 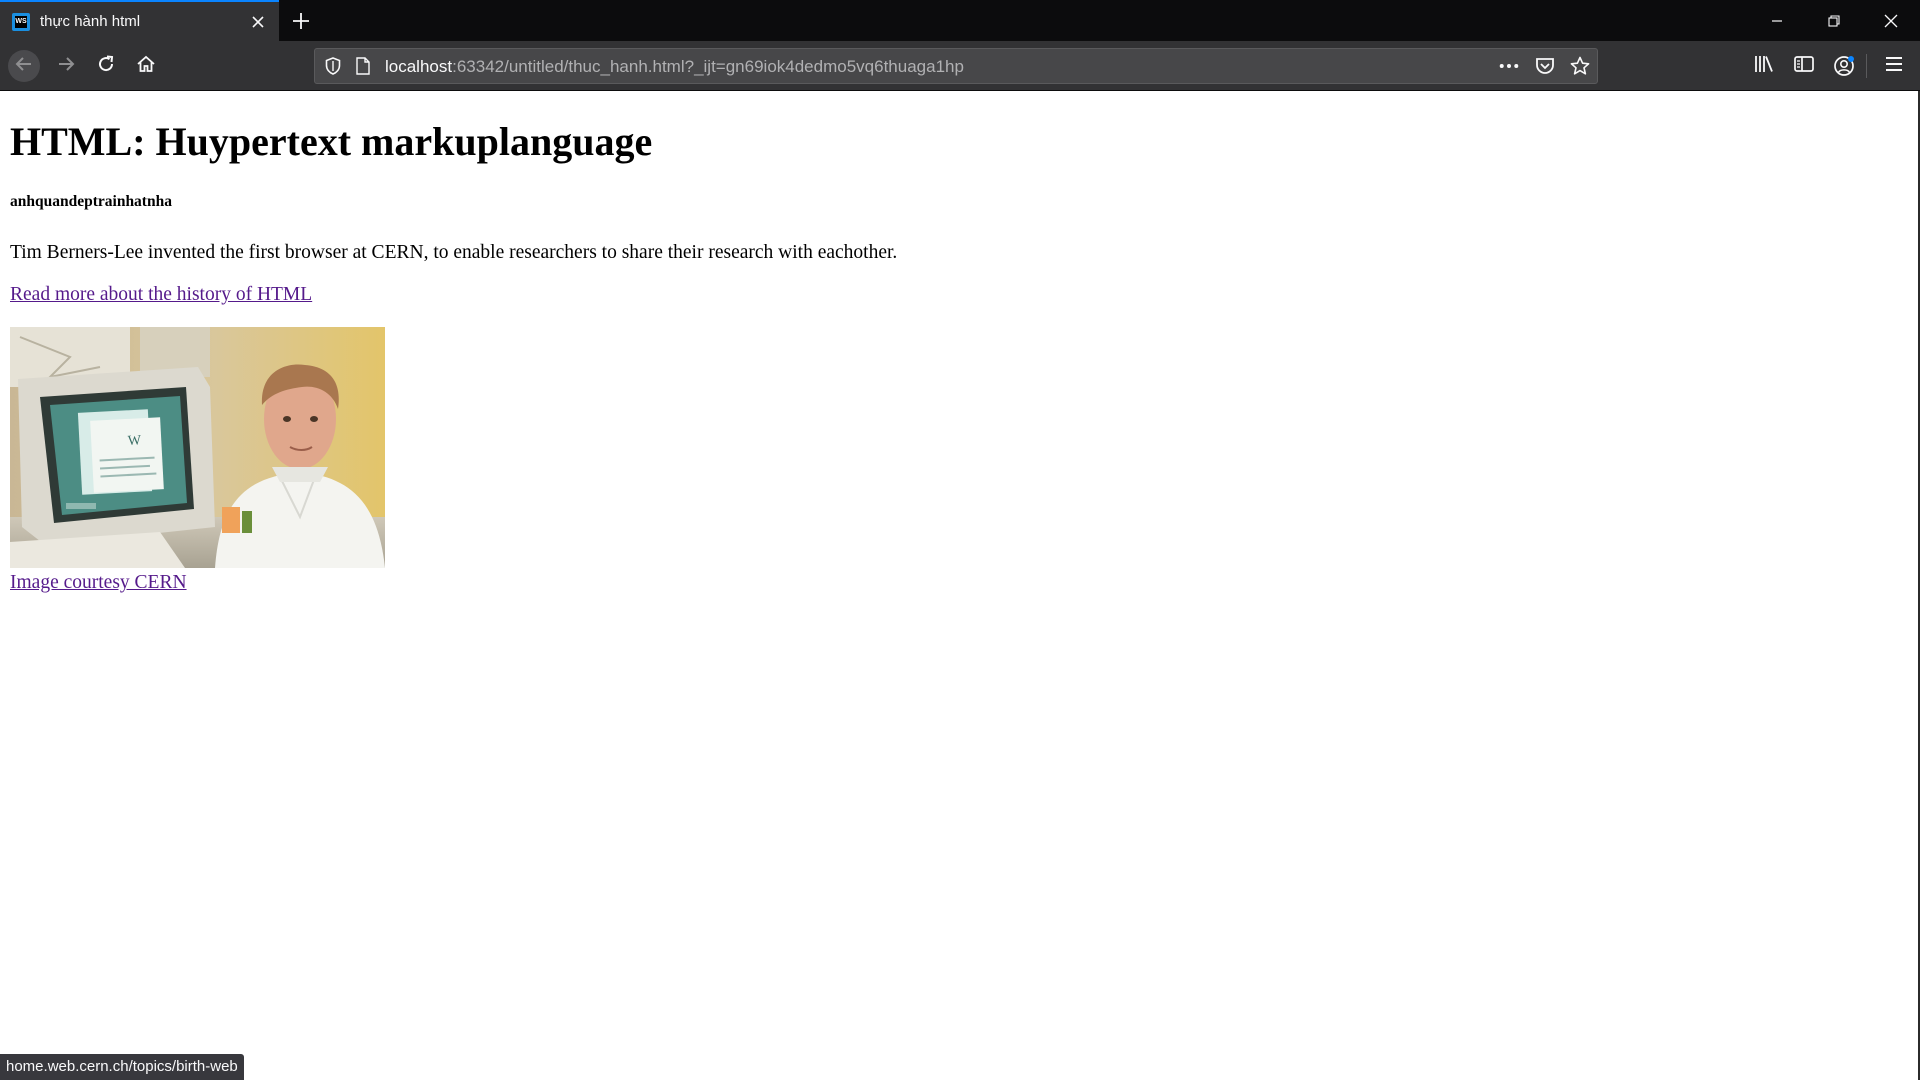 What do you see at coordinates (419, 66) in the screenshot?
I see `url-host: localhost` at bounding box center [419, 66].